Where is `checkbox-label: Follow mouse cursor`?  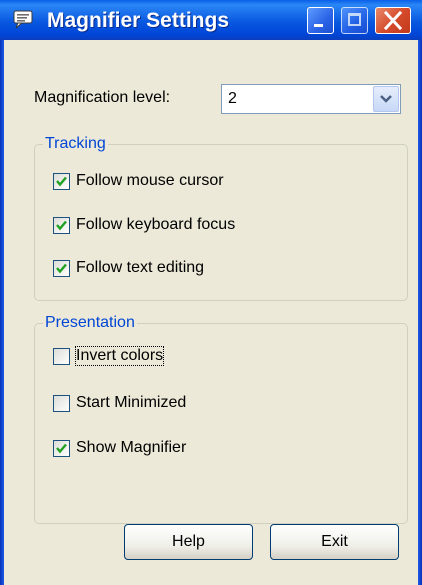 checkbox-label: Follow mouse cursor is located at coordinates (150, 180).